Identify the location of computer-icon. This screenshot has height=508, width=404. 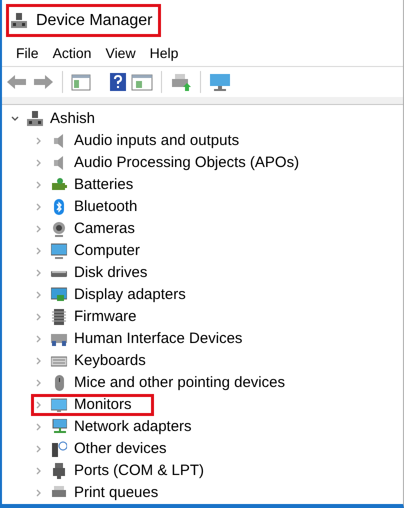
(35, 119).